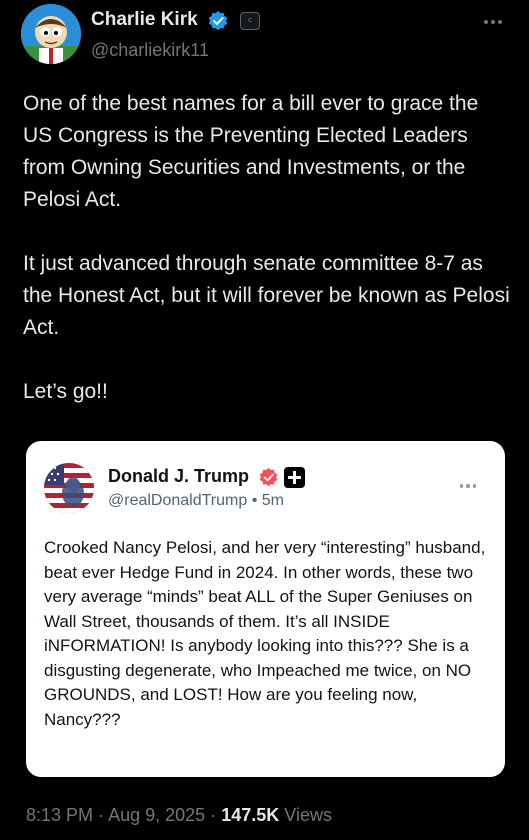 This screenshot has height=840, width=529. I want to click on quoted-handle-row: @realDonaldTrump • 5m, so click(196, 501).